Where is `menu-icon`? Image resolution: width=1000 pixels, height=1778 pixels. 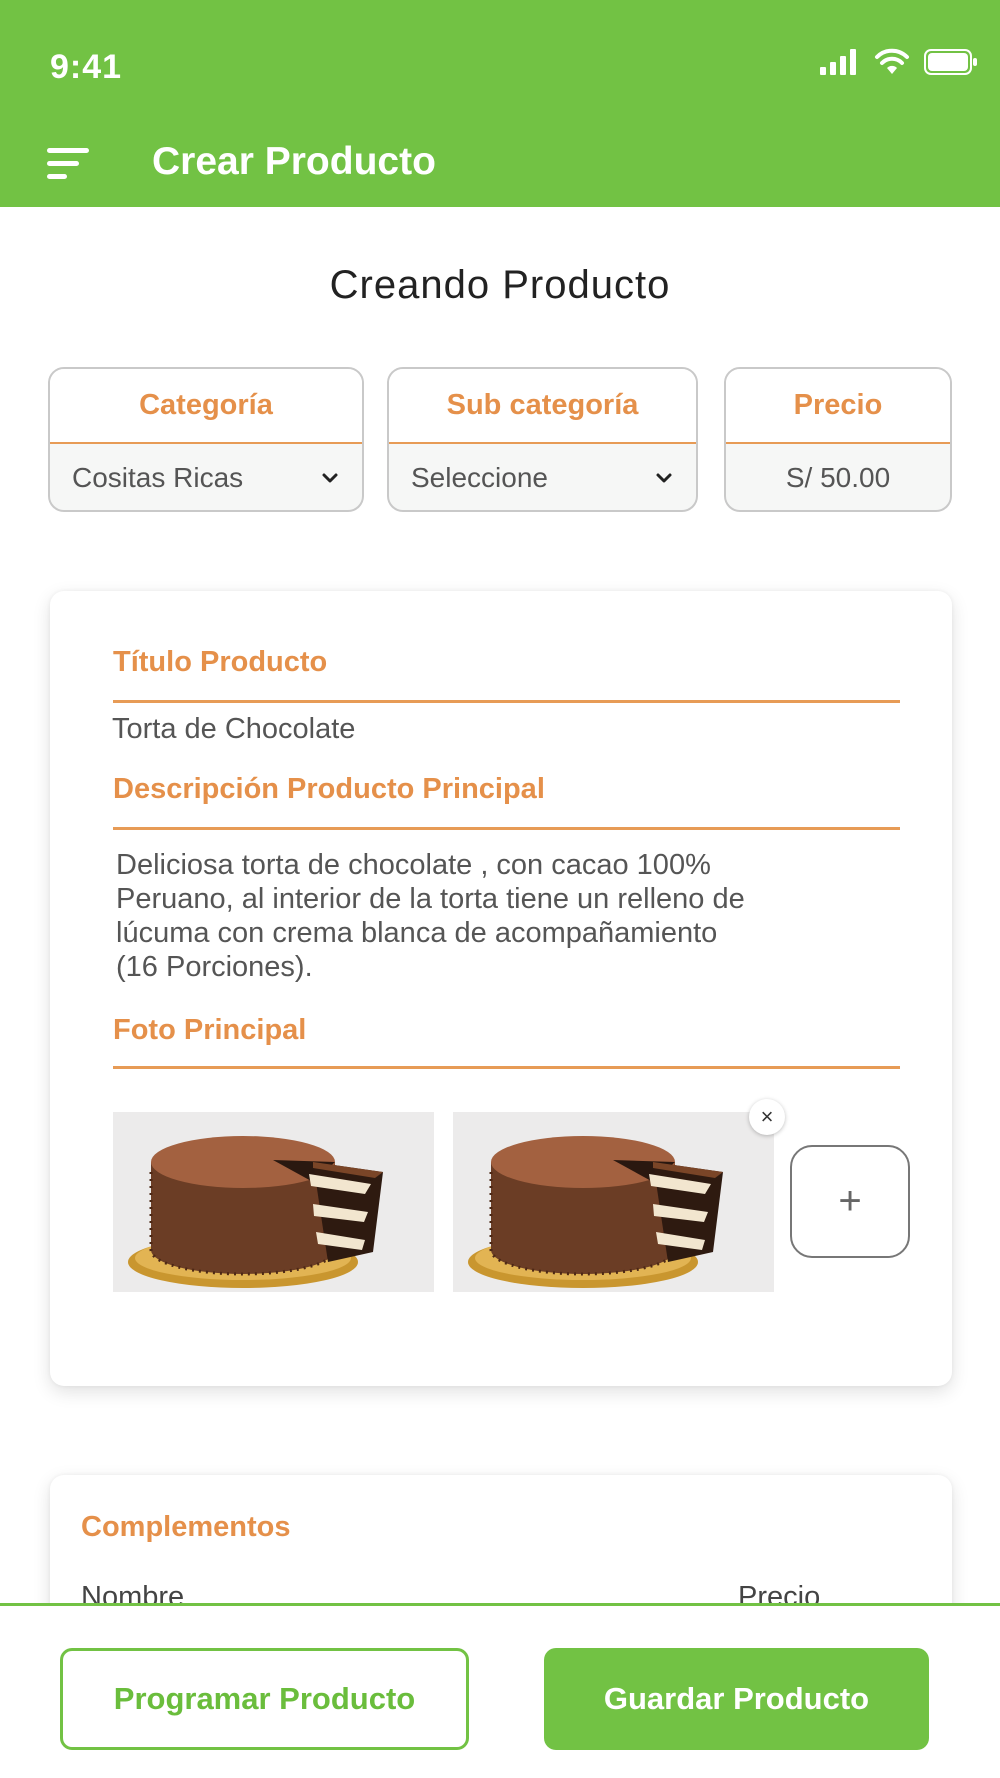
menu-icon is located at coordinates (69, 164).